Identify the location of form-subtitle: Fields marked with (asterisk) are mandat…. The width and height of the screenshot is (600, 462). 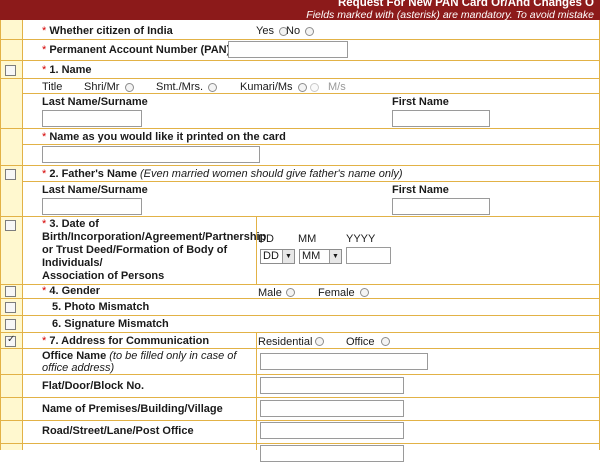
(450, 15).